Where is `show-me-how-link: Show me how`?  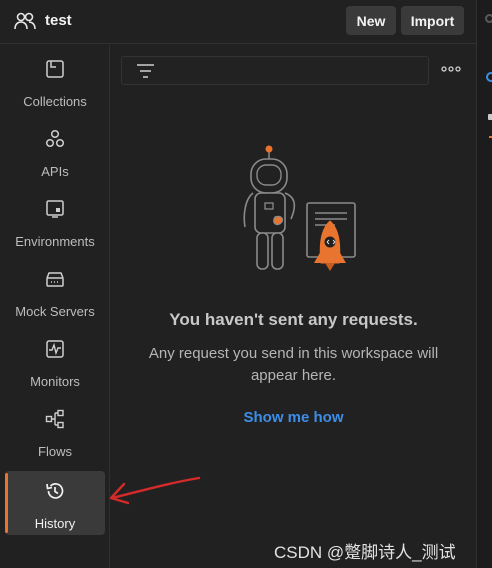
show-me-how-link: Show me how is located at coordinates (293, 417).